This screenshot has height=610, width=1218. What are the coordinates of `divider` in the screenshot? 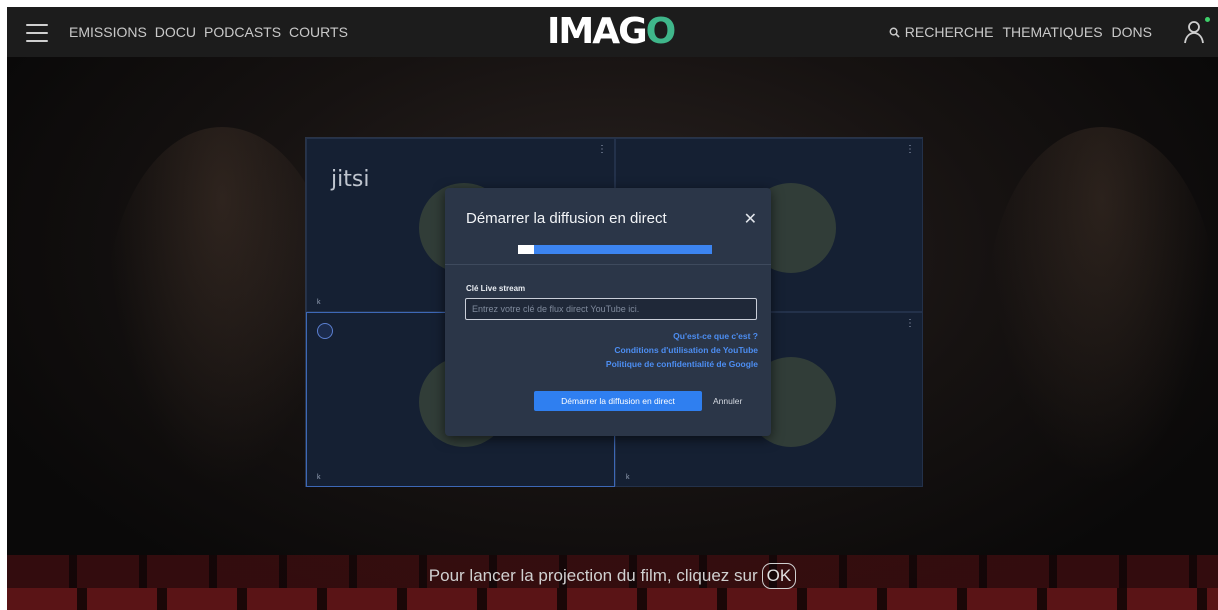 It's located at (608, 264).